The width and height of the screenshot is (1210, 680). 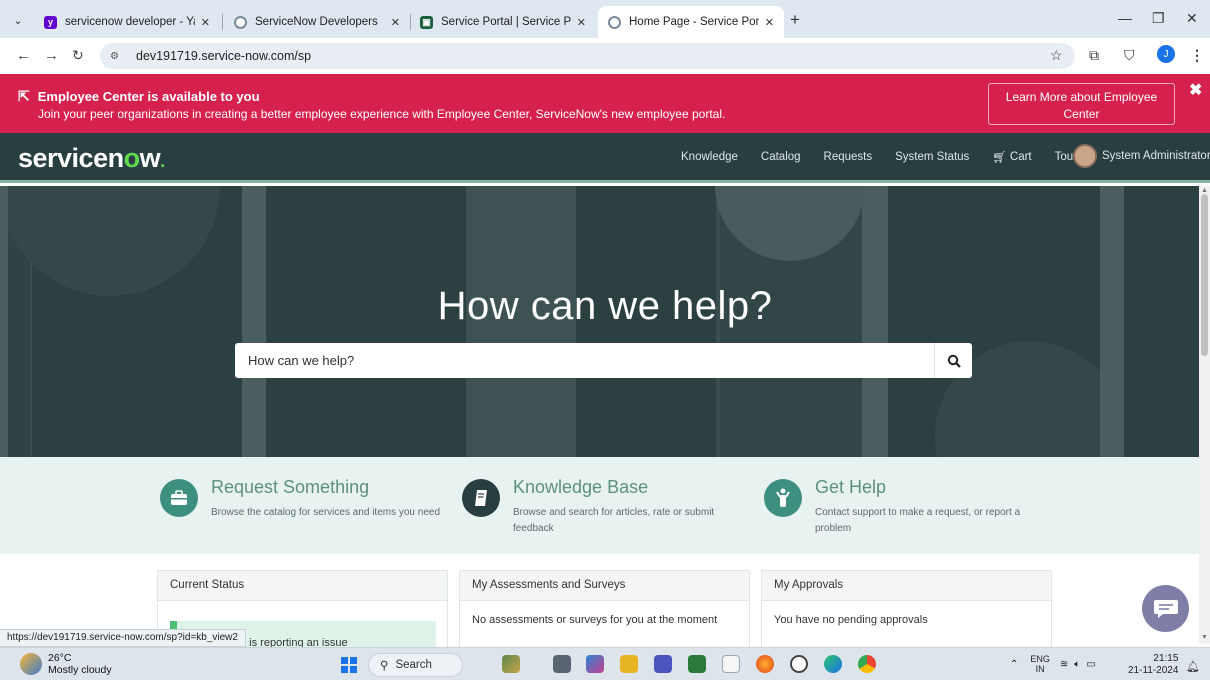 What do you see at coordinates (587, 56) in the screenshot?
I see `url-field: ⚙ dev191719.service-now.com/sp` at bounding box center [587, 56].